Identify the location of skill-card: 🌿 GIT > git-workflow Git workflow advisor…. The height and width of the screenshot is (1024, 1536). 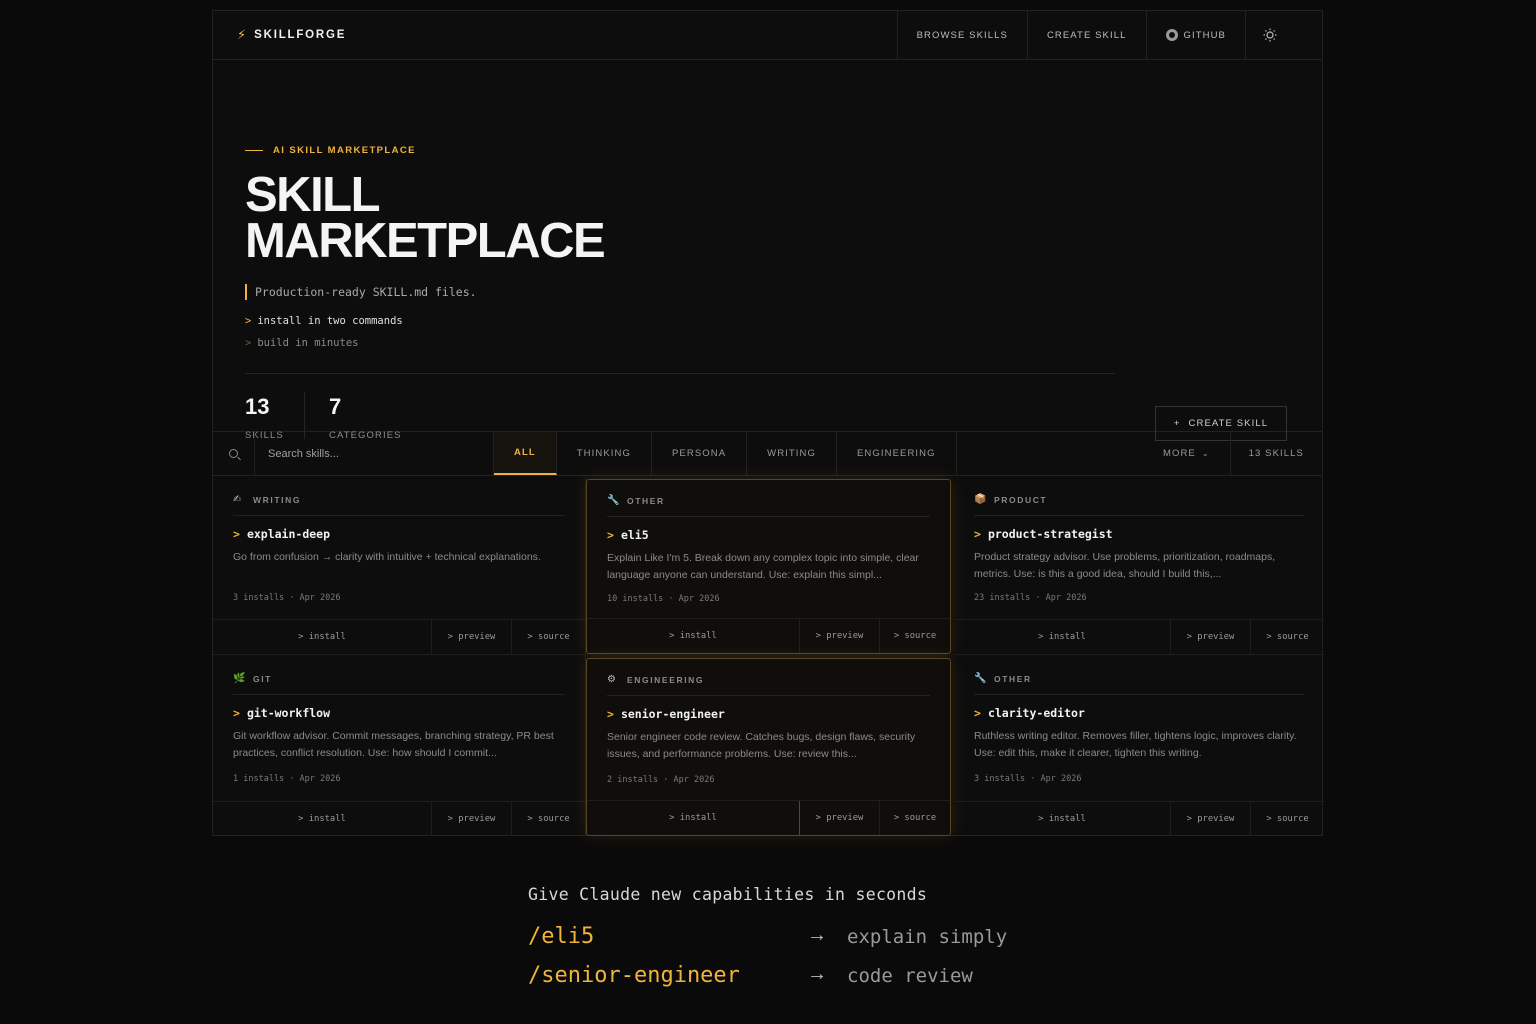
(399, 745).